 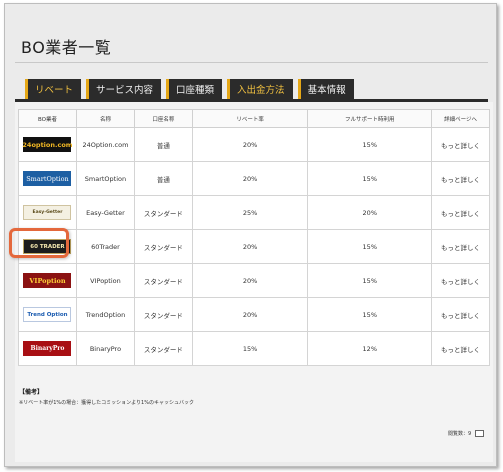 What do you see at coordinates (47, 144) in the screenshot?
I see `broker-logo: 24option.com` at bounding box center [47, 144].